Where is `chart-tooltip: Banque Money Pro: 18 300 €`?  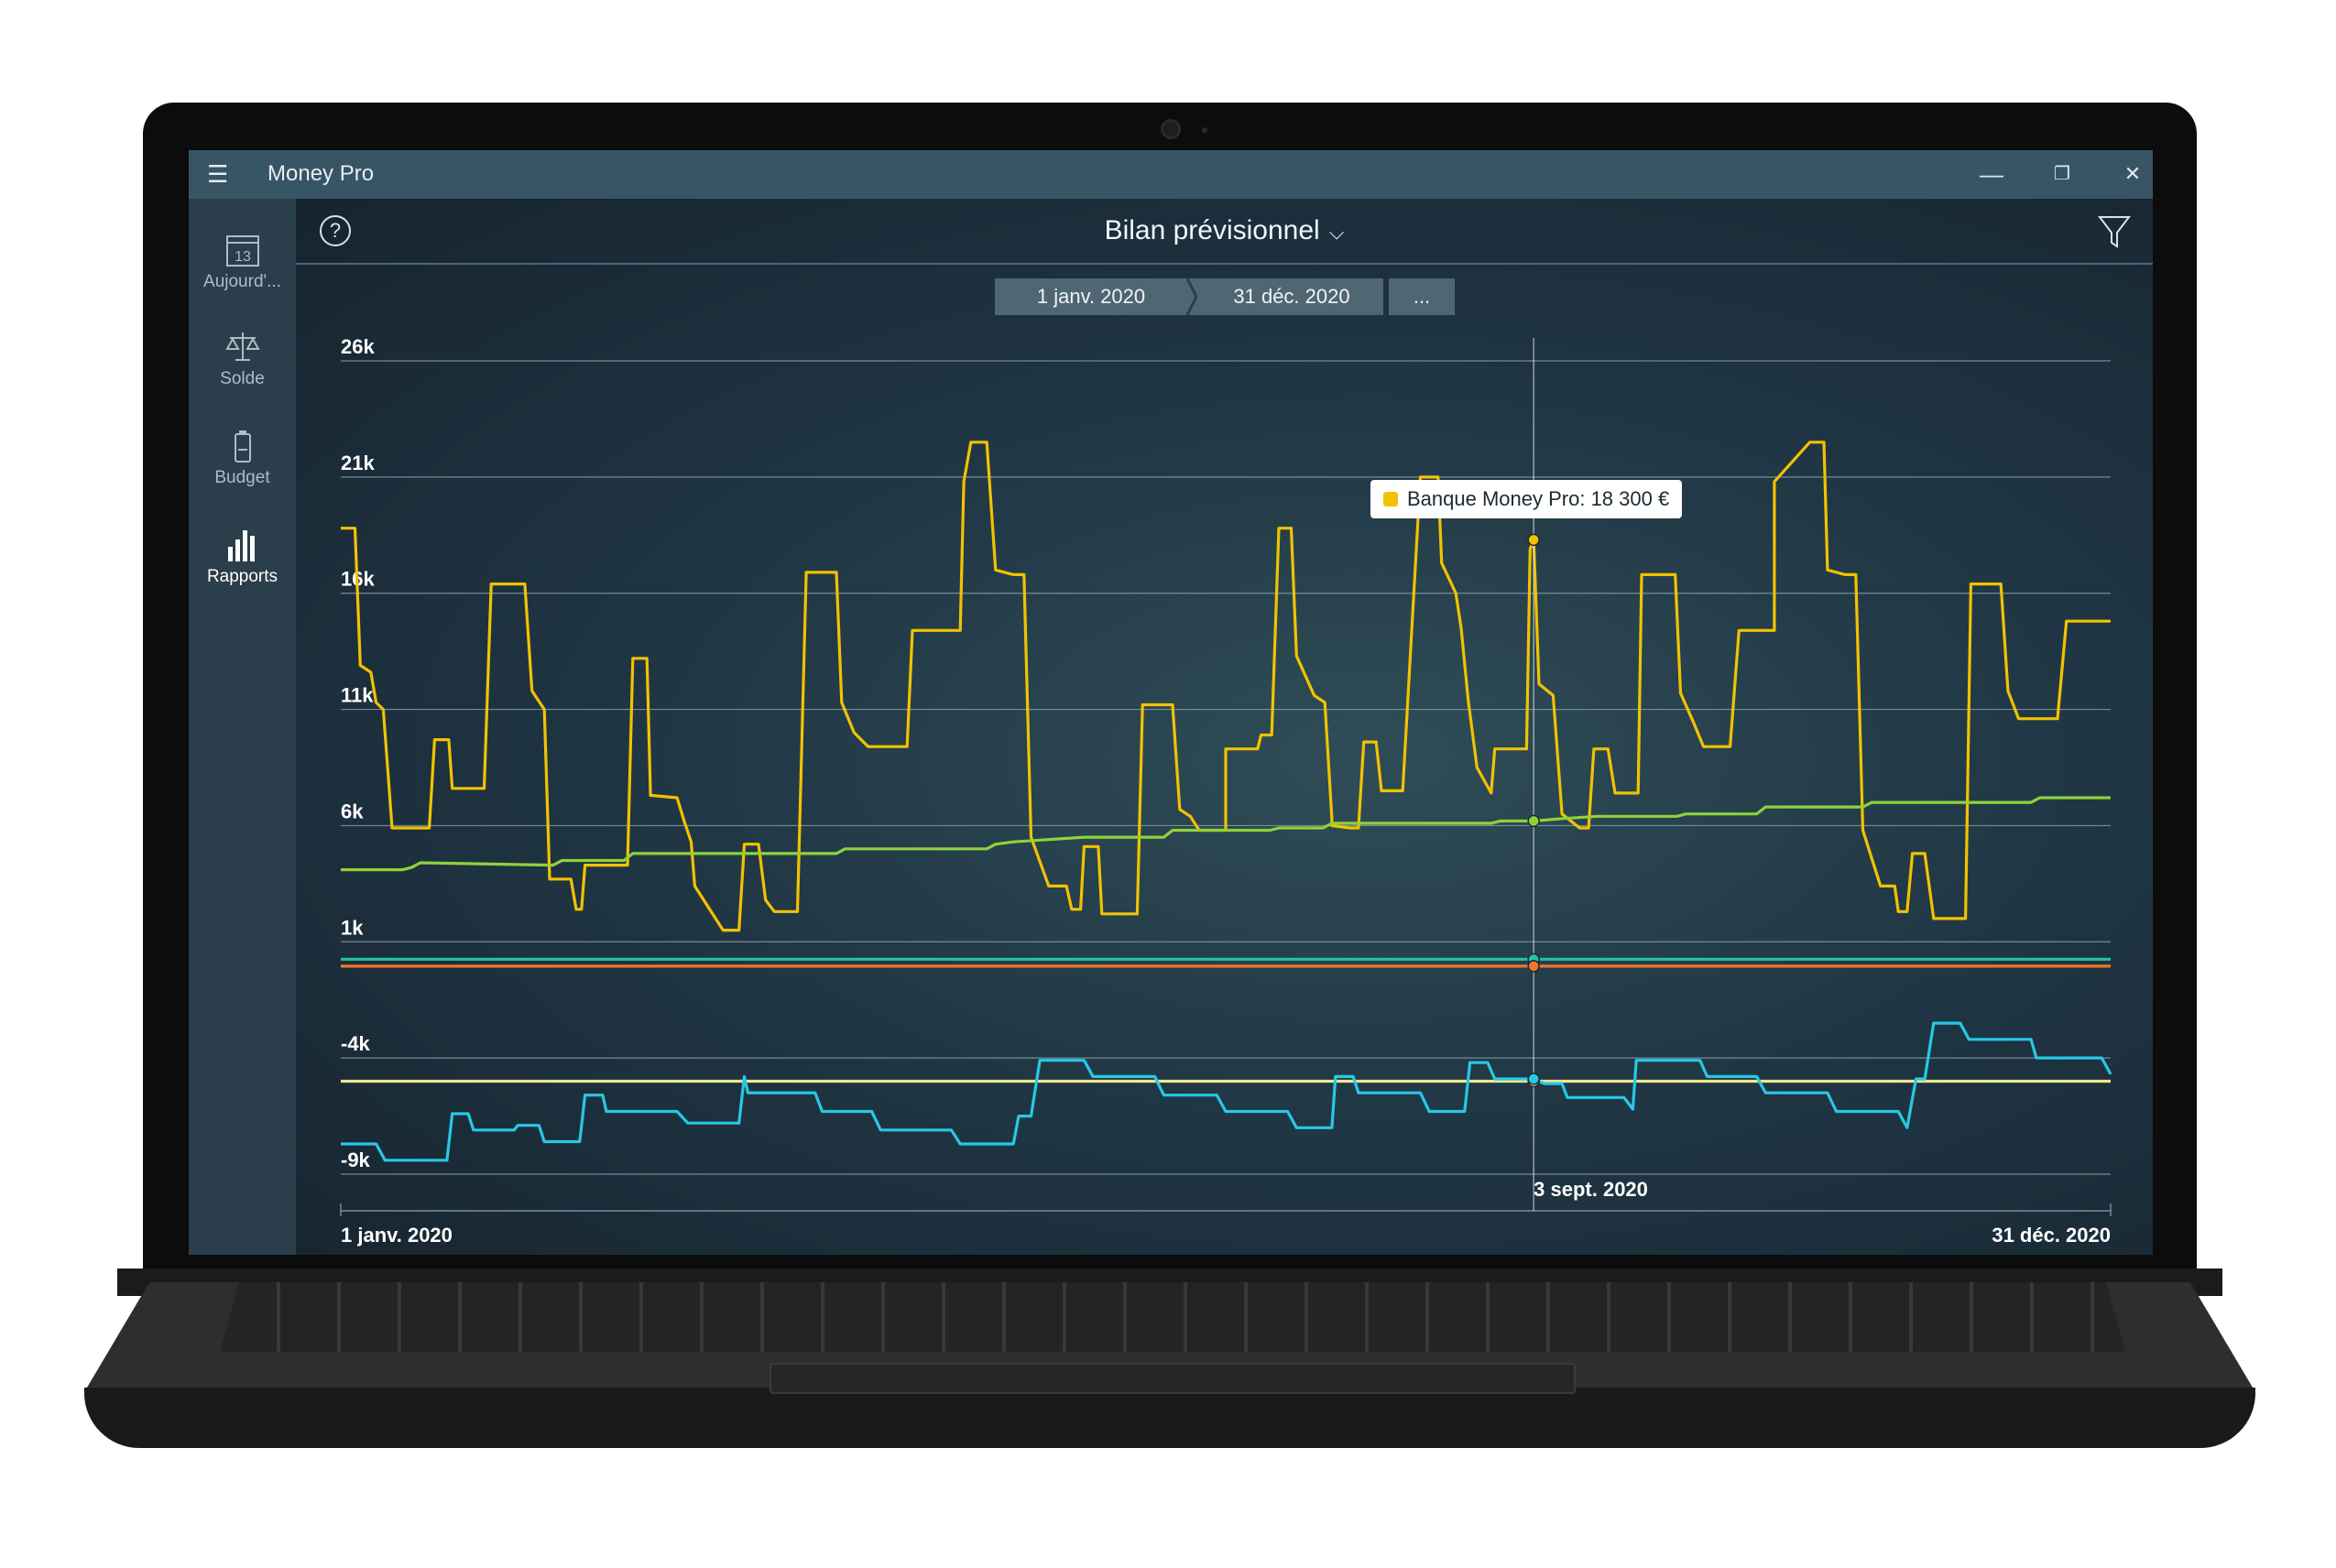 chart-tooltip: Banque Money Pro: 18 300 € is located at coordinates (1526, 499).